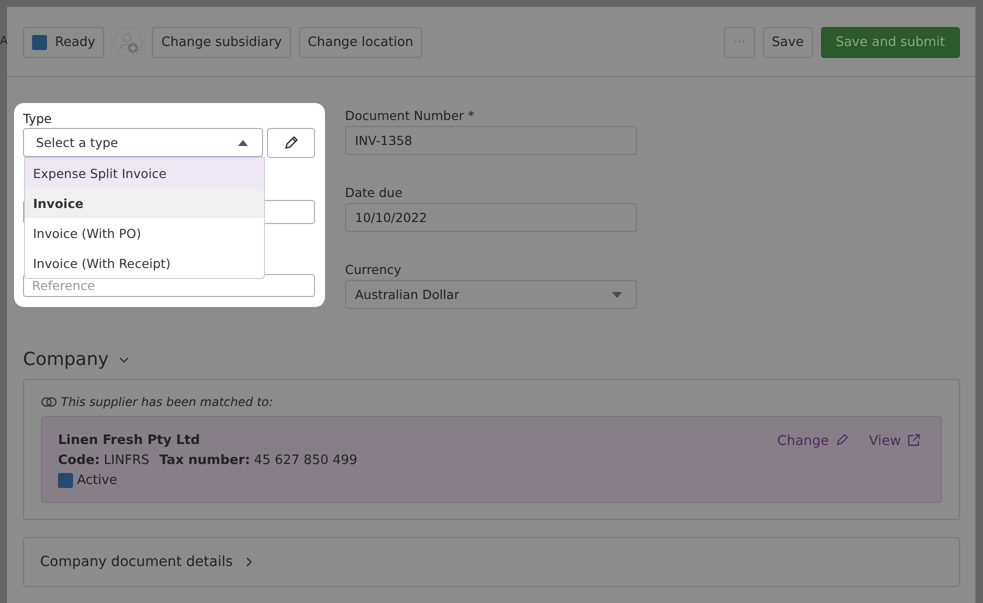 The width and height of the screenshot is (983, 603). What do you see at coordinates (97, 480) in the screenshot?
I see `supplier-status: Active` at bounding box center [97, 480].